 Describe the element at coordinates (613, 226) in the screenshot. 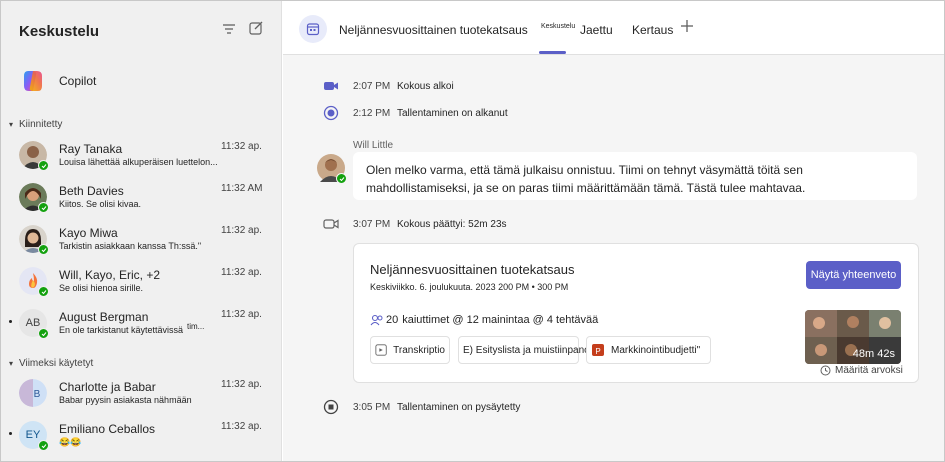

I see `event-meeting-ended: 3:07 PM Kokous päättyi: 52m 23s` at that location.